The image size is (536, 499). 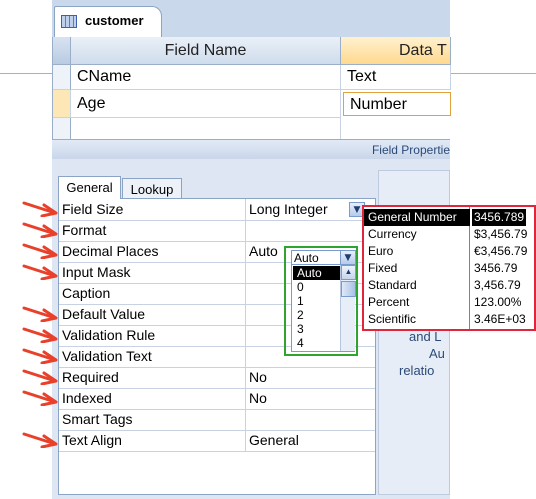 What do you see at coordinates (499, 217) in the screenshot?
I see `format-example: 3456.789` at bounding box center [499, 217].